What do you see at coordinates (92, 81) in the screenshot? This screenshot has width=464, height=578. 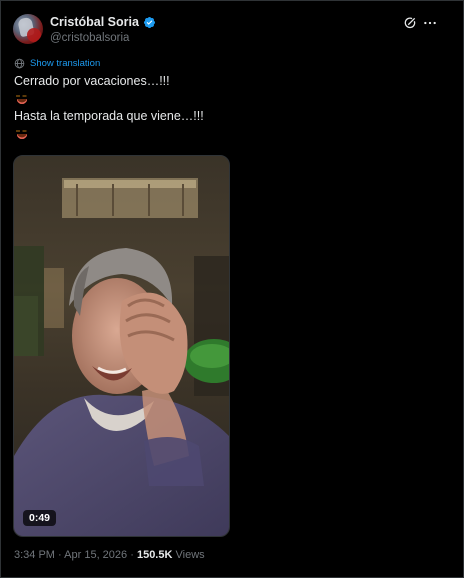 I see `tweet-line-1: Cerrado por vacaciones…!!!` at bounding box center [92, 81].